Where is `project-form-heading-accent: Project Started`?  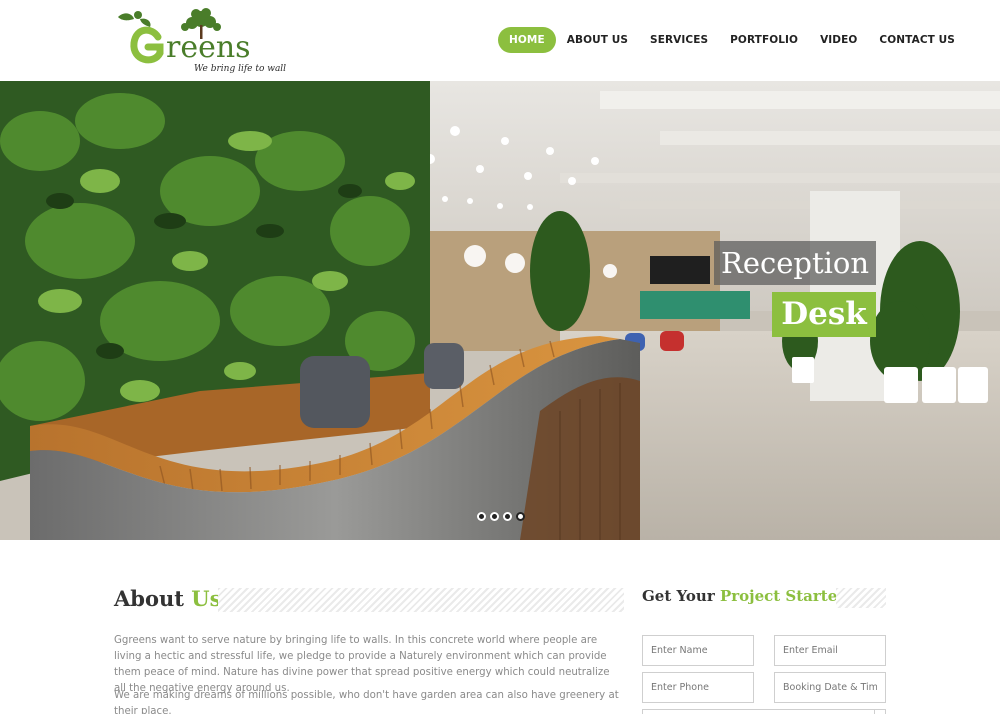 project-form-heading-accent: Project Started is located at coordinates (783, 596).